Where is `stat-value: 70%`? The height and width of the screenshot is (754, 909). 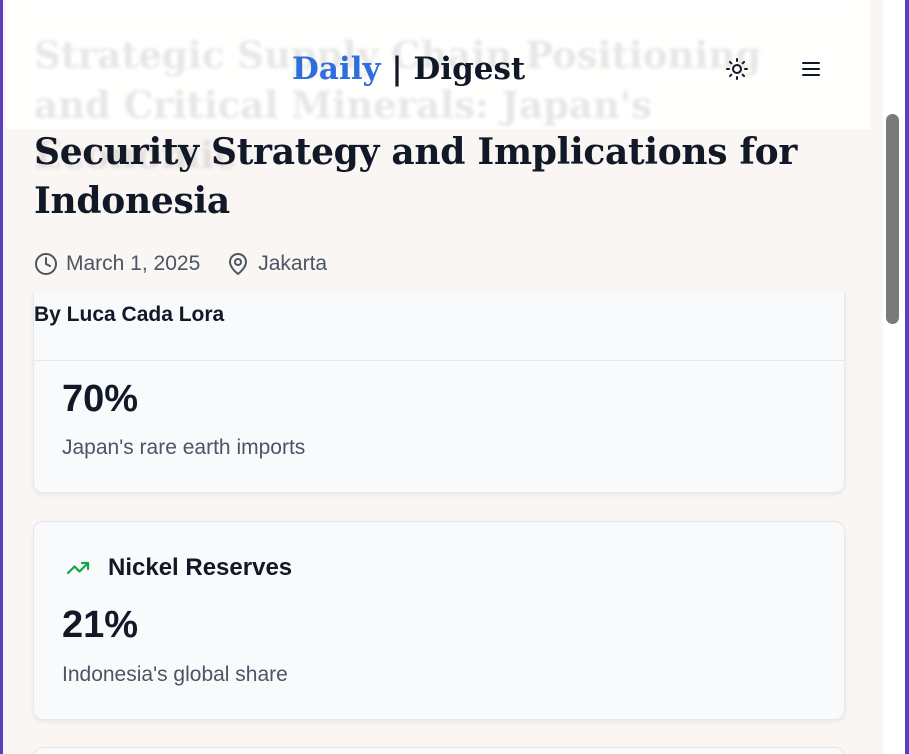
stat-value: 70% is located at coordinates (100, 399).